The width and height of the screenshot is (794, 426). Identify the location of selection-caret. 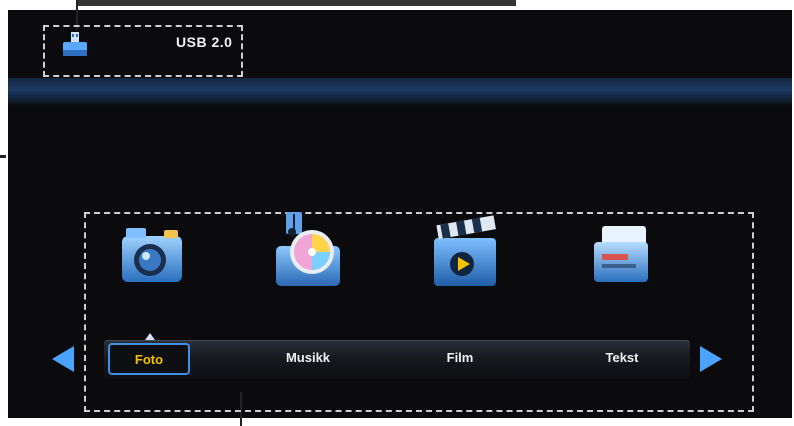
(150, 336).